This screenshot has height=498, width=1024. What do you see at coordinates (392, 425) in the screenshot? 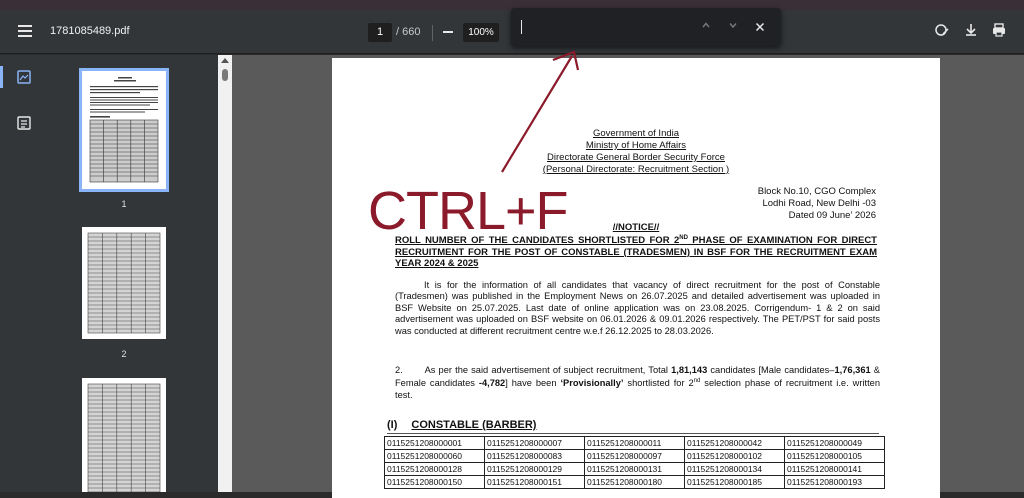
I see `section-number: (I)` at bounding box center [392, 425].